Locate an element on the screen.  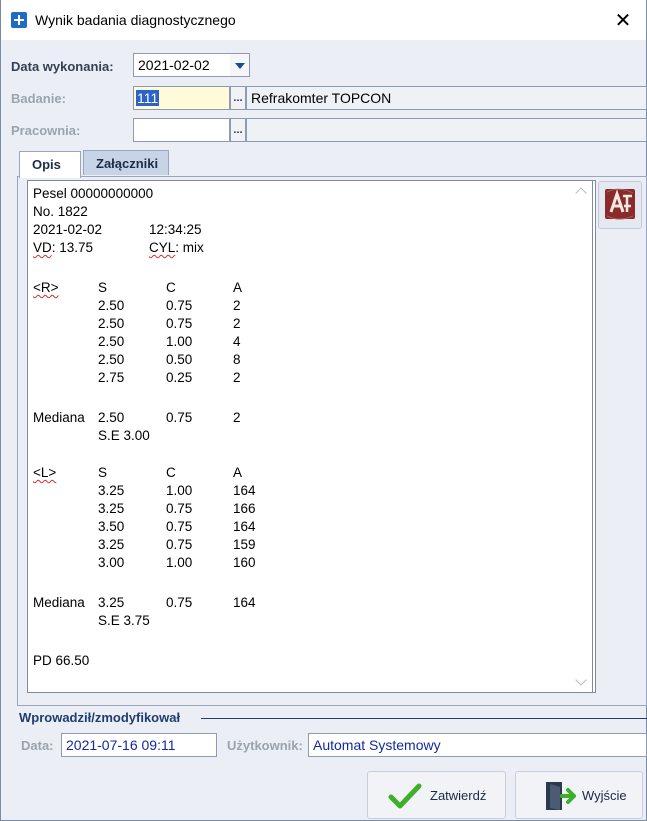
right-mediana-a: 2 is located at coordinates (237, 417).